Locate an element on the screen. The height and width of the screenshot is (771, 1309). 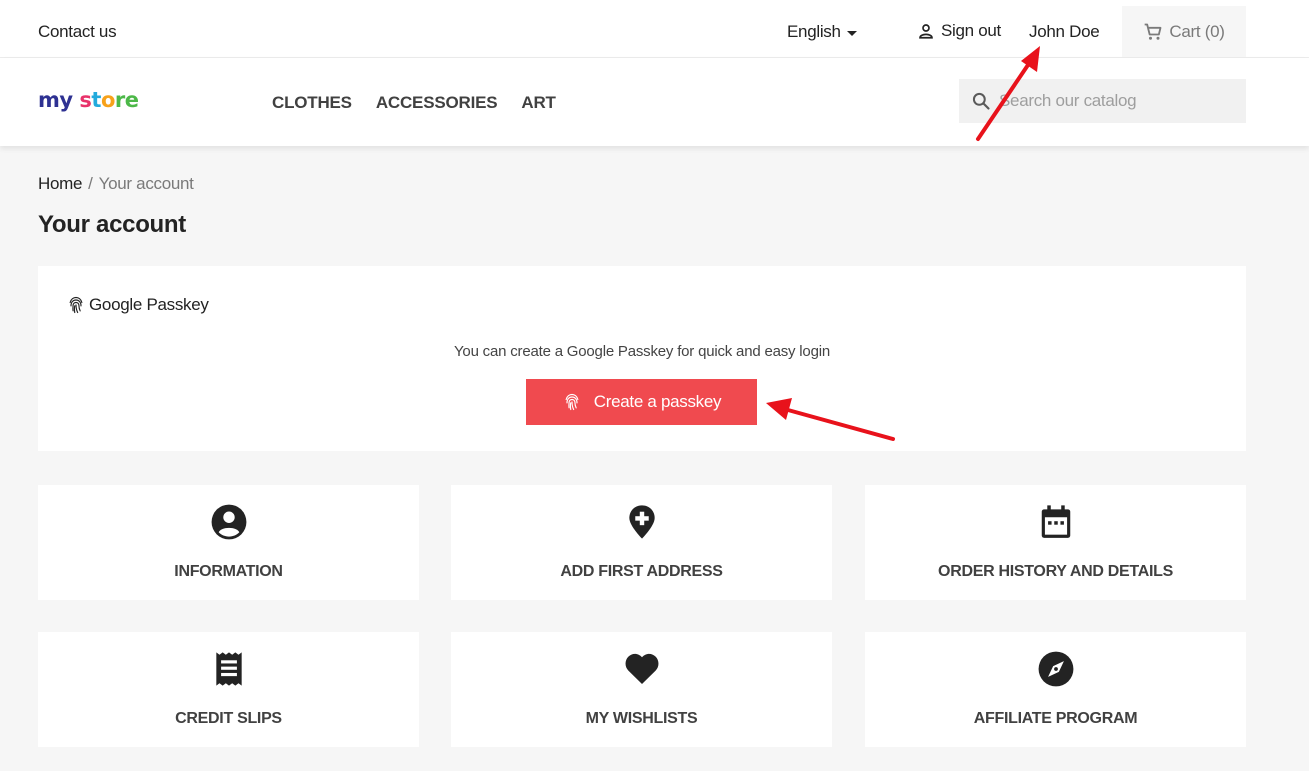
tile-label: MY WISHLISTS is located at coordinates (641, 718).